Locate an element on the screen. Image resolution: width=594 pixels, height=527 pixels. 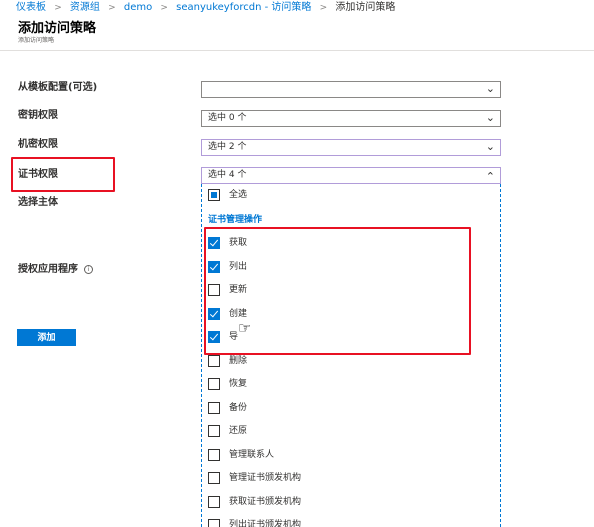
info-icon: i is located at coordinates (88, 269).